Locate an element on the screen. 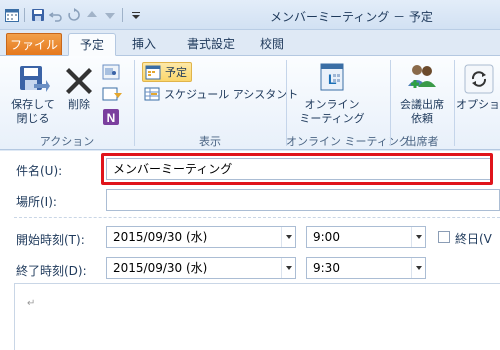 The image size is (500, 350). group-label-attendees: 出席者 is located at coordinates (422, 141).